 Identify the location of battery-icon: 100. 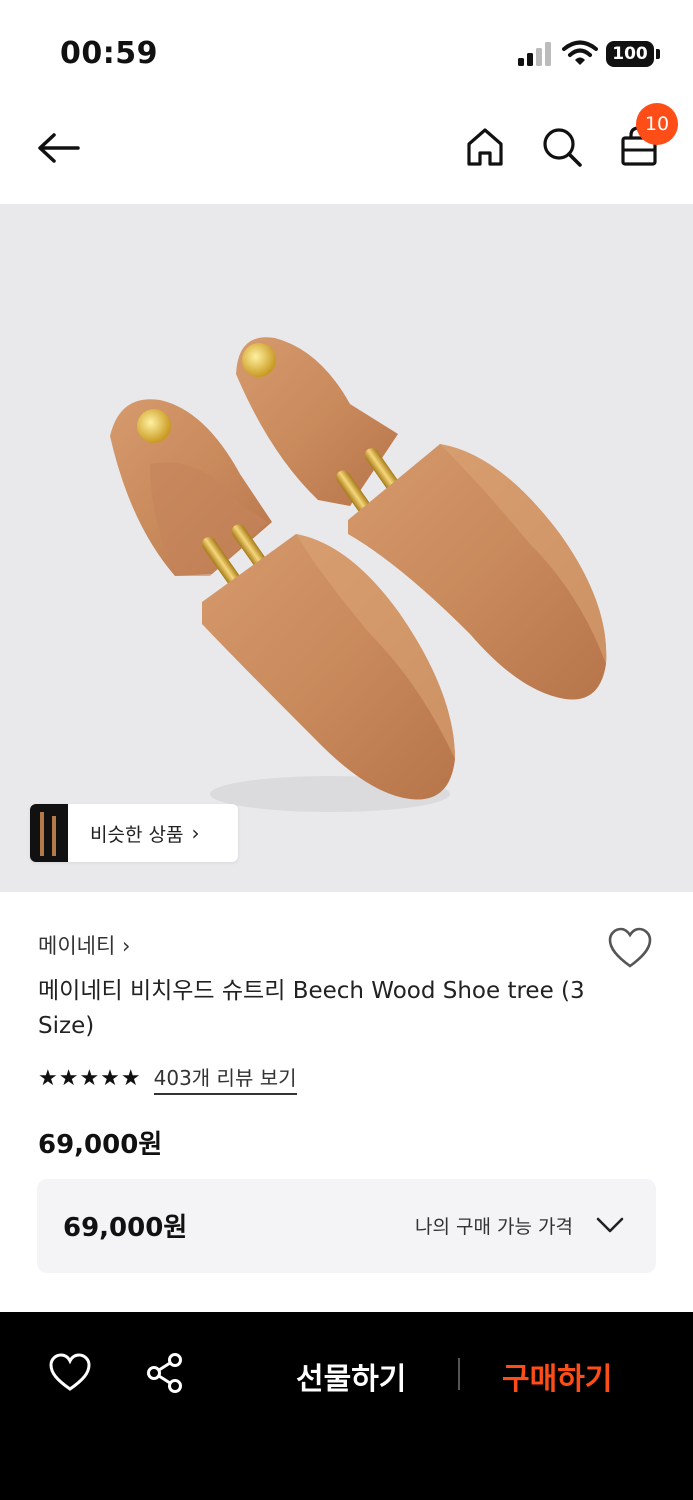
(633, 54).